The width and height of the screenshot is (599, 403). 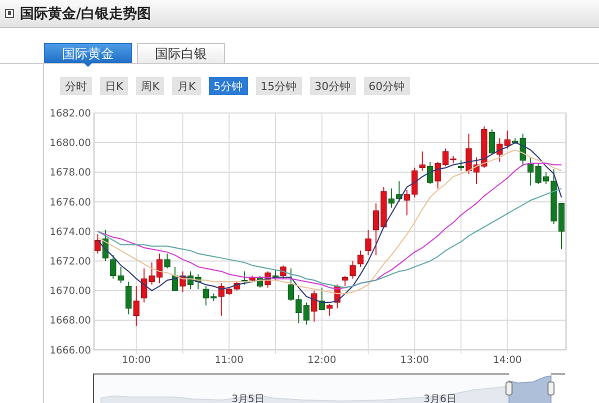 What do you see at coordinates (507, 360) in the screenshot?
I see `axis-label: 14:00` at bounding box center [507, 360].